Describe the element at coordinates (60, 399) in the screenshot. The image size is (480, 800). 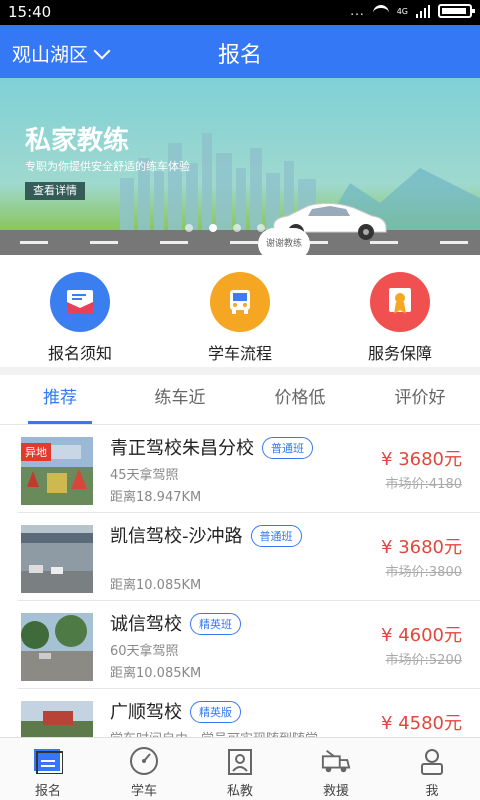
I see `tab-recommended: 推荐` at that location.